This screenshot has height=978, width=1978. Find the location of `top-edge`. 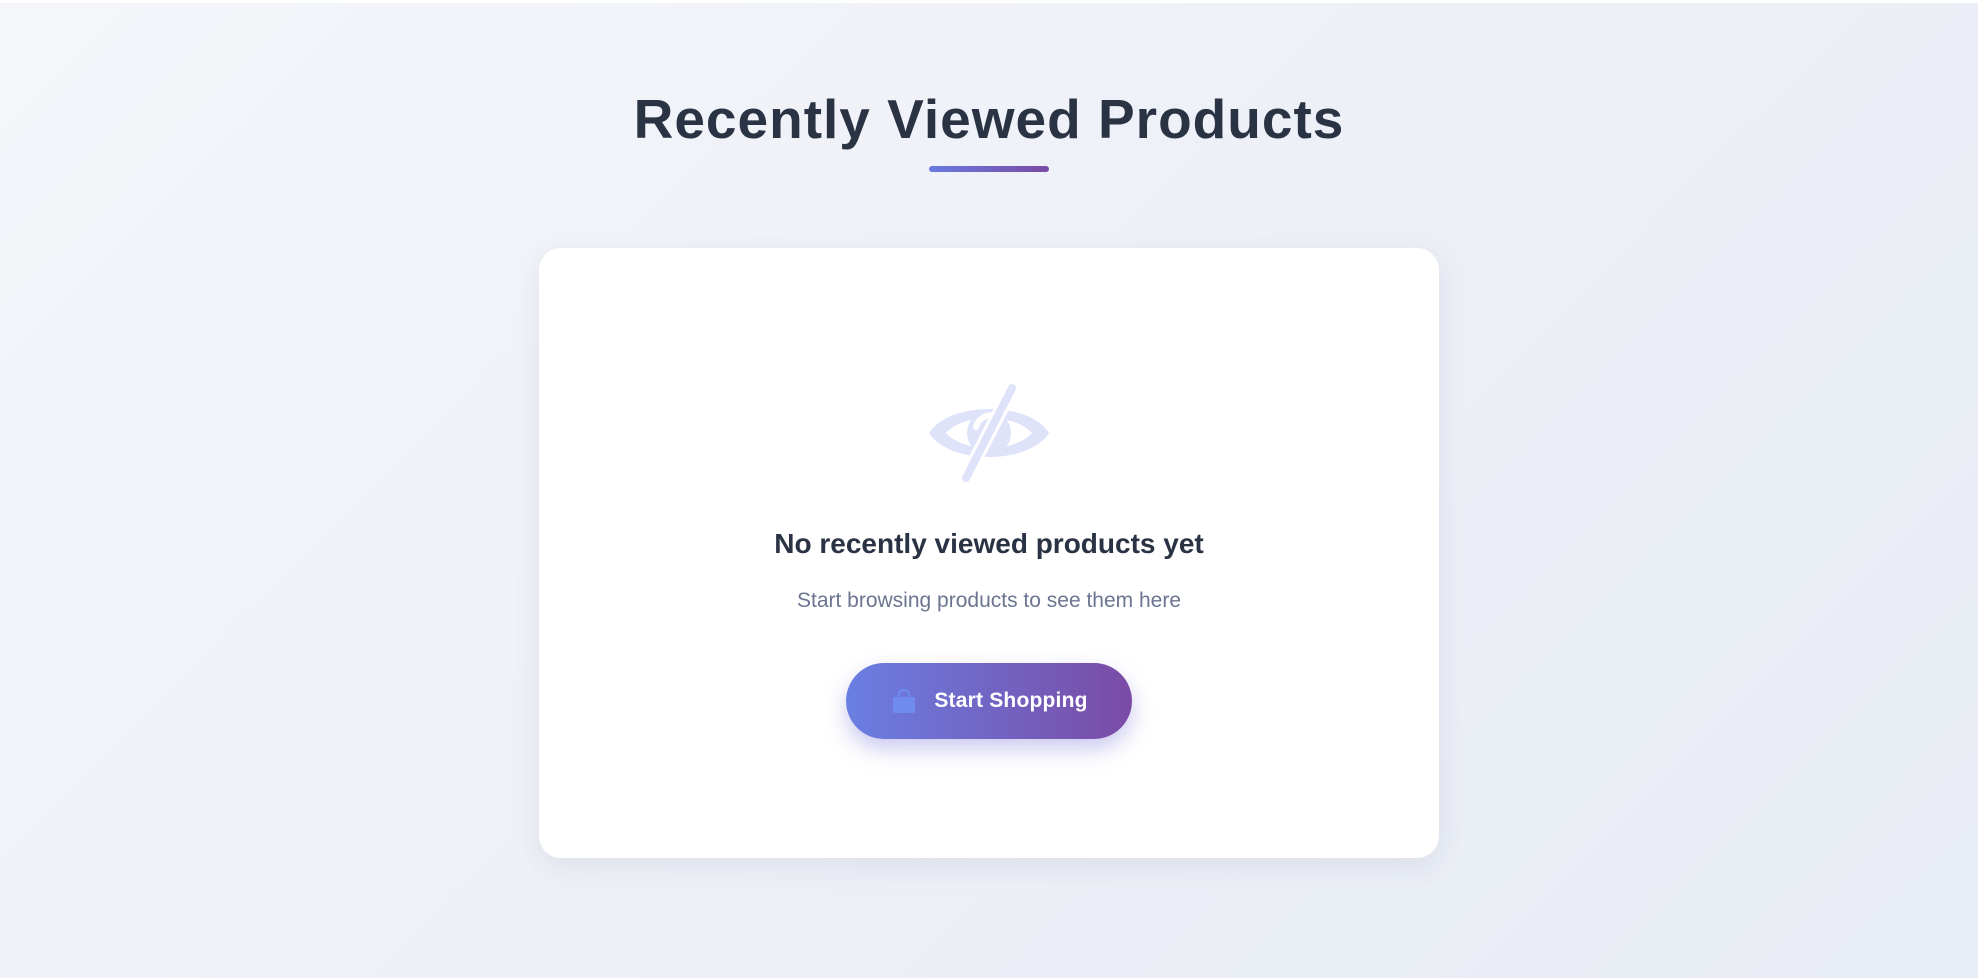

top-edge is located at coordinates (989, 1).